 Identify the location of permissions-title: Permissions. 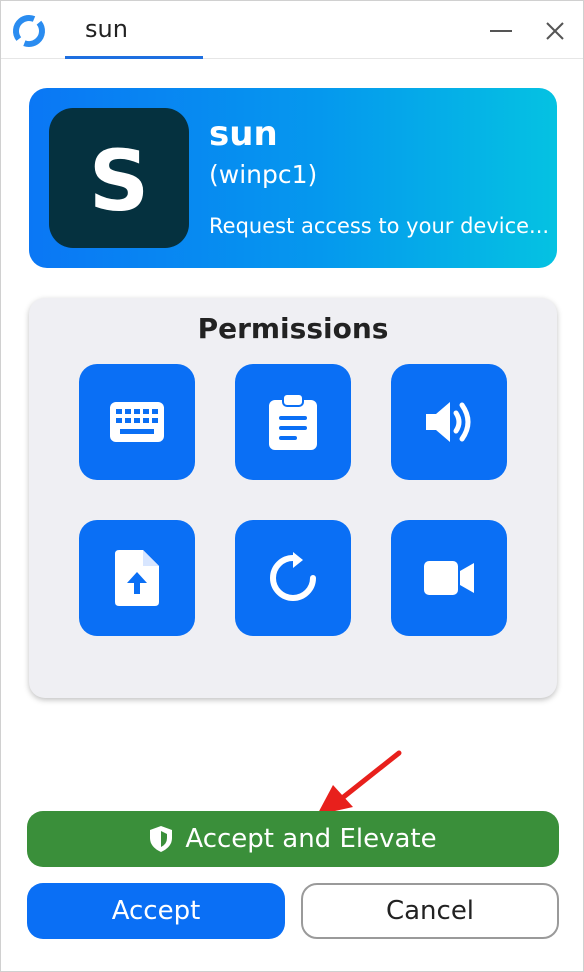
(293, 328).